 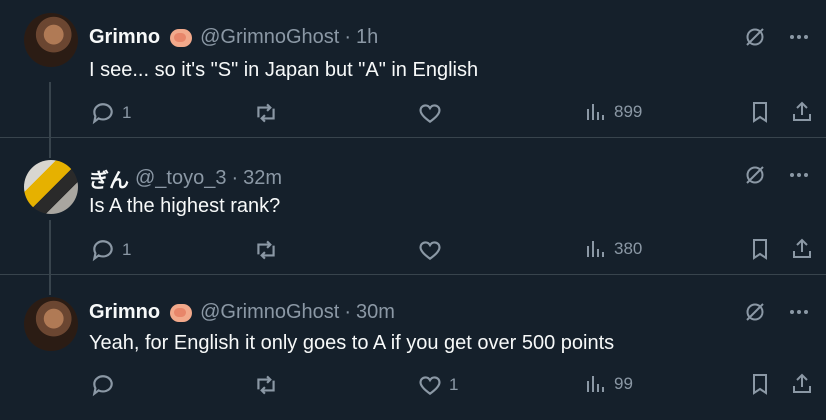 I want to click on display-name: ぎん, so click(x=109, y=178).